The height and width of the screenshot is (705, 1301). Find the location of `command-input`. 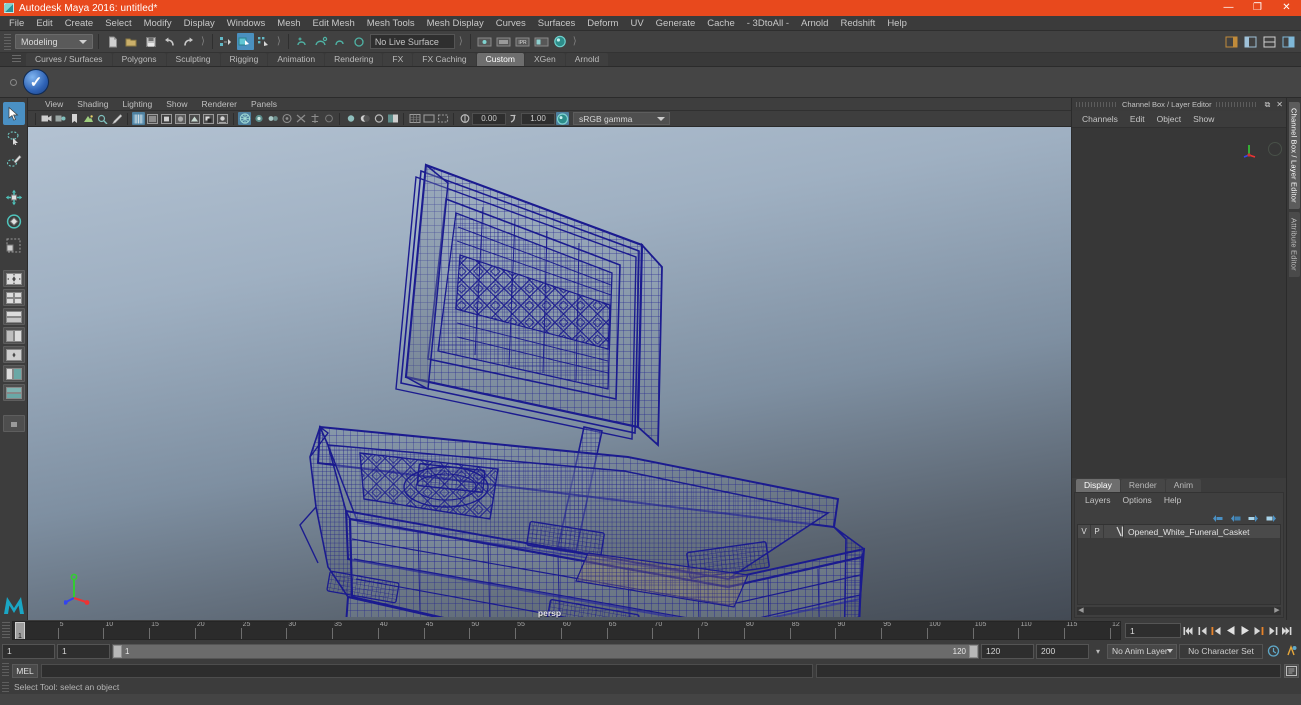

command-input is located at coordinates (427, 670).